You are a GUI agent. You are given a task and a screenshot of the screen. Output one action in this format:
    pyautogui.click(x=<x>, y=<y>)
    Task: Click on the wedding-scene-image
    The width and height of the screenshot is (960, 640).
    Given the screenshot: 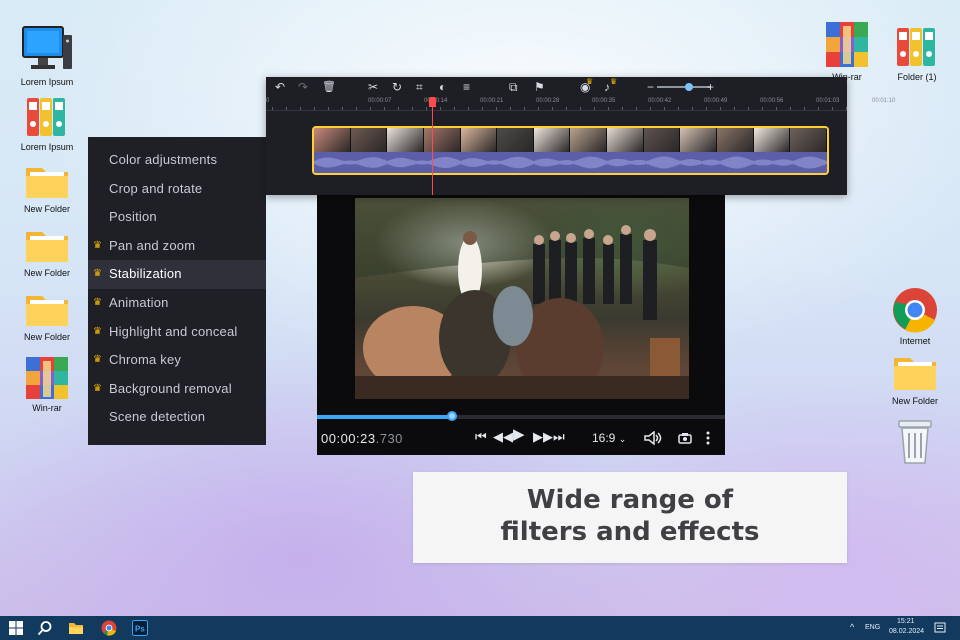 What is the action you would take?
    pyautogui.click(x=522, y=298)
    